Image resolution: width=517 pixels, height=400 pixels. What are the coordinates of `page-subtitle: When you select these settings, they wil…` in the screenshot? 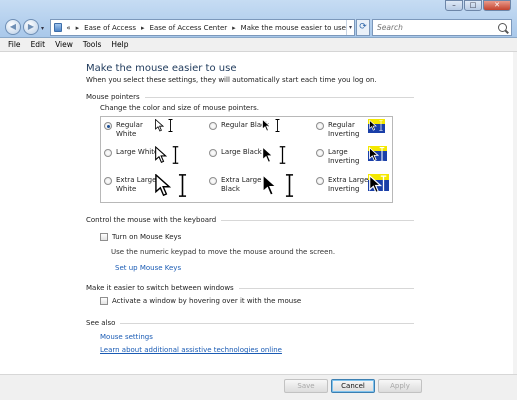 It's located at (231, 80).